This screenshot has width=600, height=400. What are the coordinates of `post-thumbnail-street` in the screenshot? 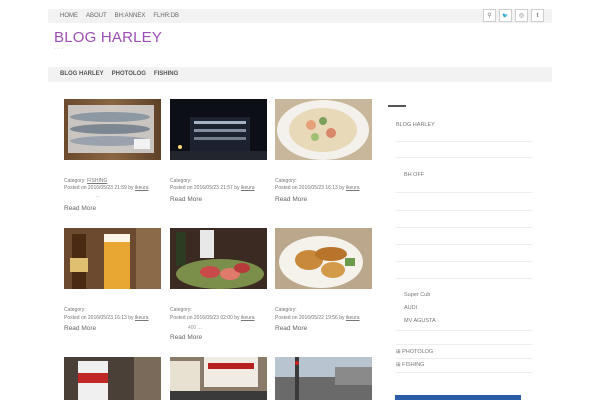 It's located at (323, 378).